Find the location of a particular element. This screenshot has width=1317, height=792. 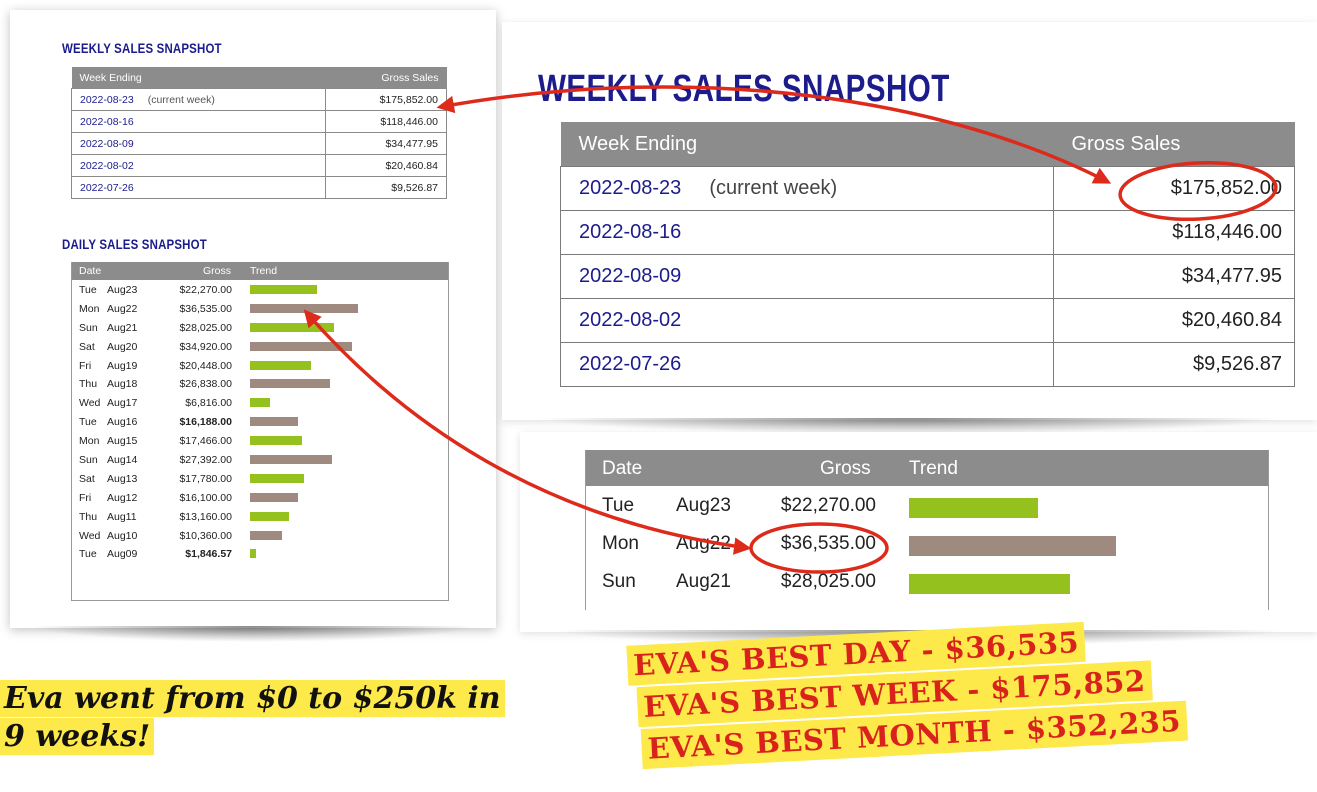

headline-line-1: Eva went from $0 to $250k in is located at coordinates (252, 698).